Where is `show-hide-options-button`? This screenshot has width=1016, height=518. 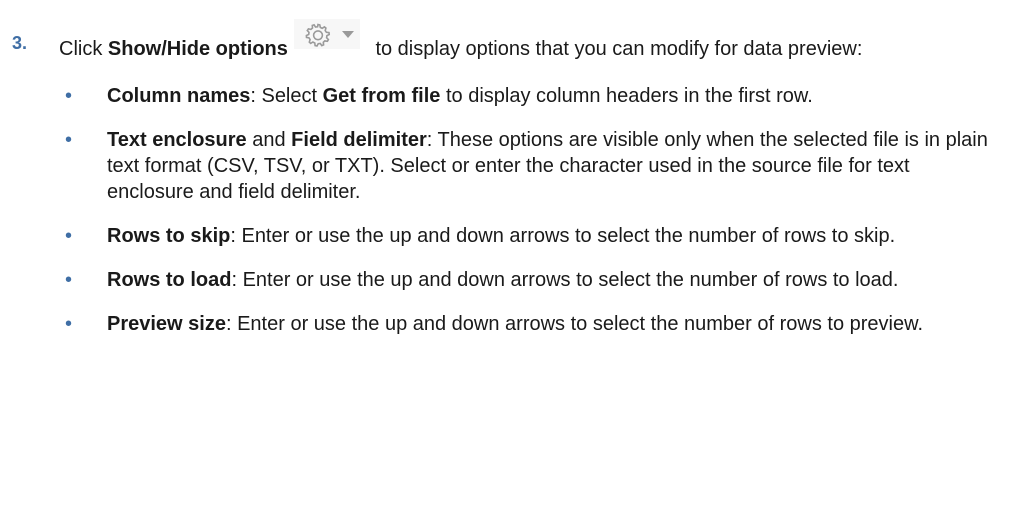 show-hide-options-button is located at coordinates (326, 34).